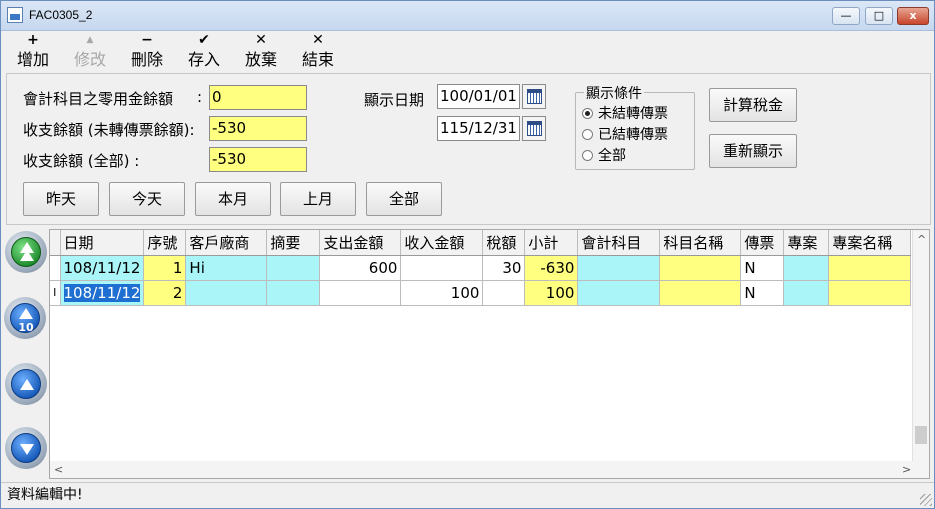 This screenshot has height=509, width=935. Describe the element at coordinates (753, 151) in the screenshot. I see `refresh-button: 重新顯示` at that location.